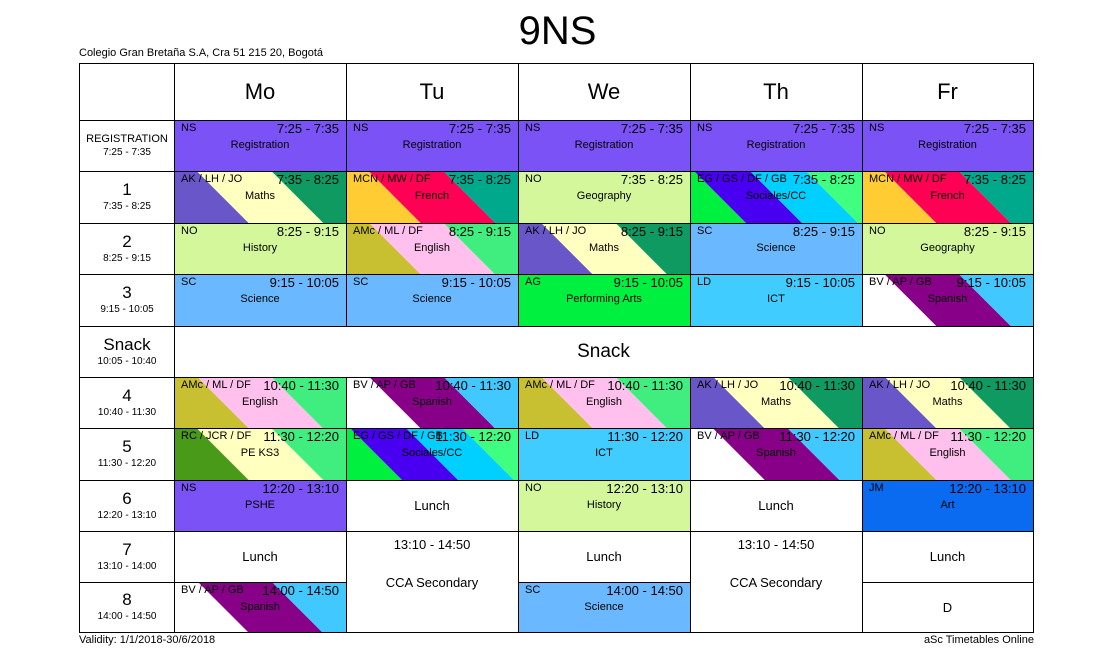 The image size is (1115, 666). I want to click on day-header-mo: Mo, so click(260, 92).